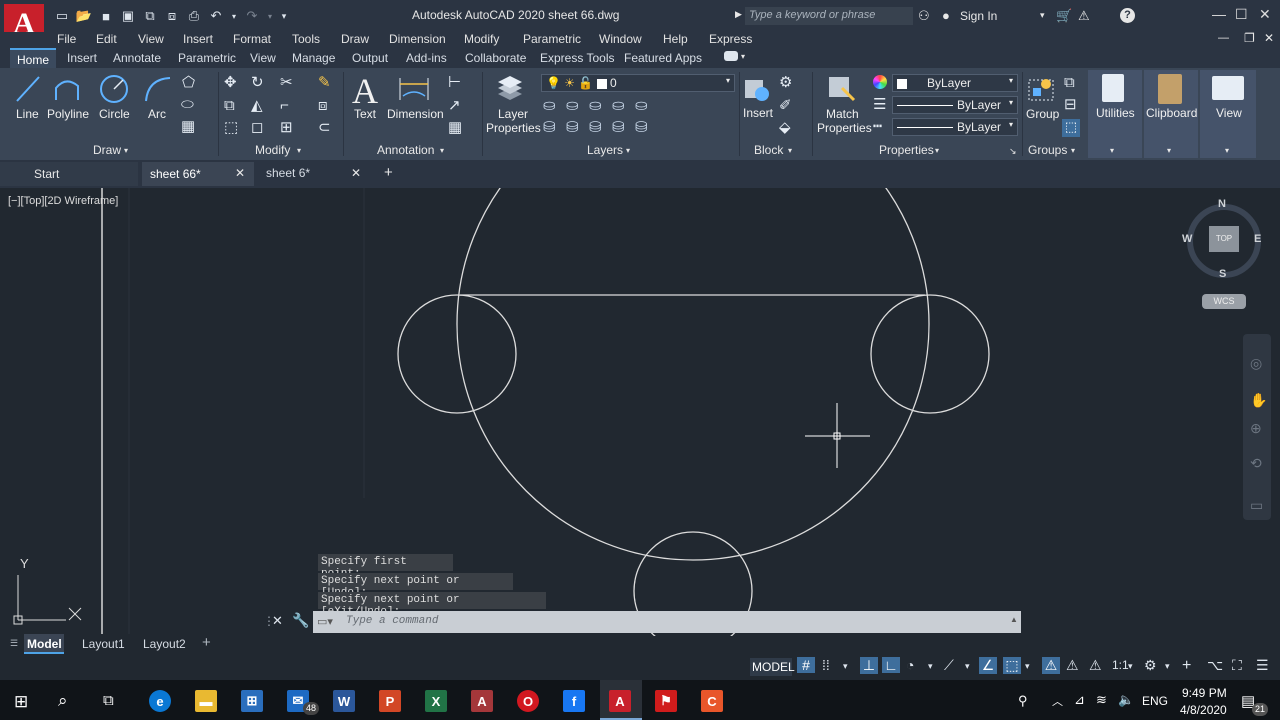 Image resolution: width=1280 pixels, height=720 pixels. I want to click on opera-icon: O, so click(528, 701).